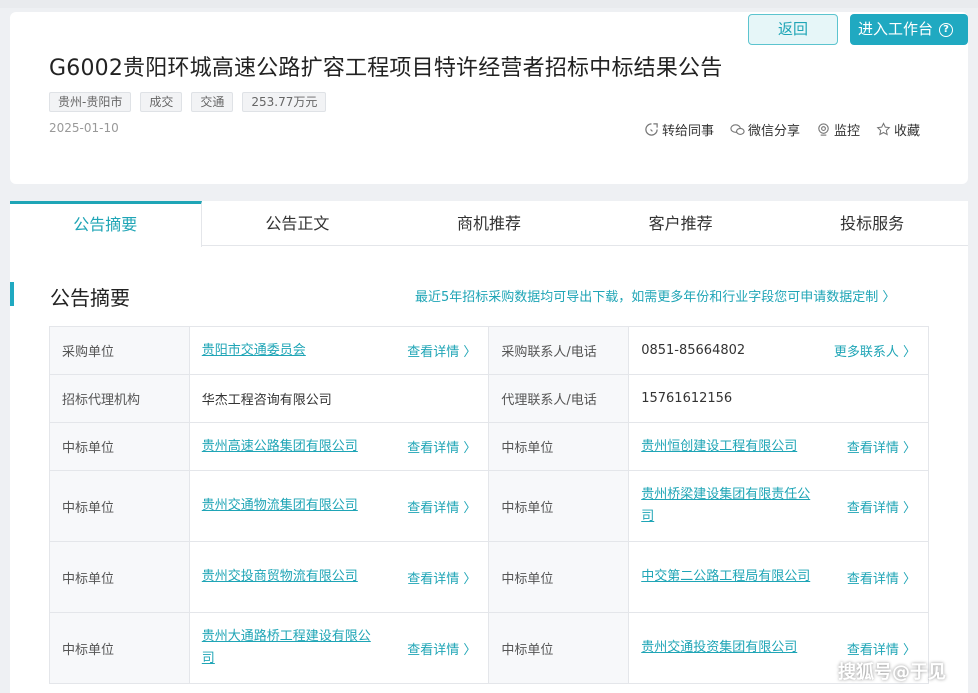 Image resolution: width=978 pixels, height=693 pixels. I want to click on tab-bar: 公告摘要 公告正文 商机推荐 客户推荐 投标服务, so click(489, 224).